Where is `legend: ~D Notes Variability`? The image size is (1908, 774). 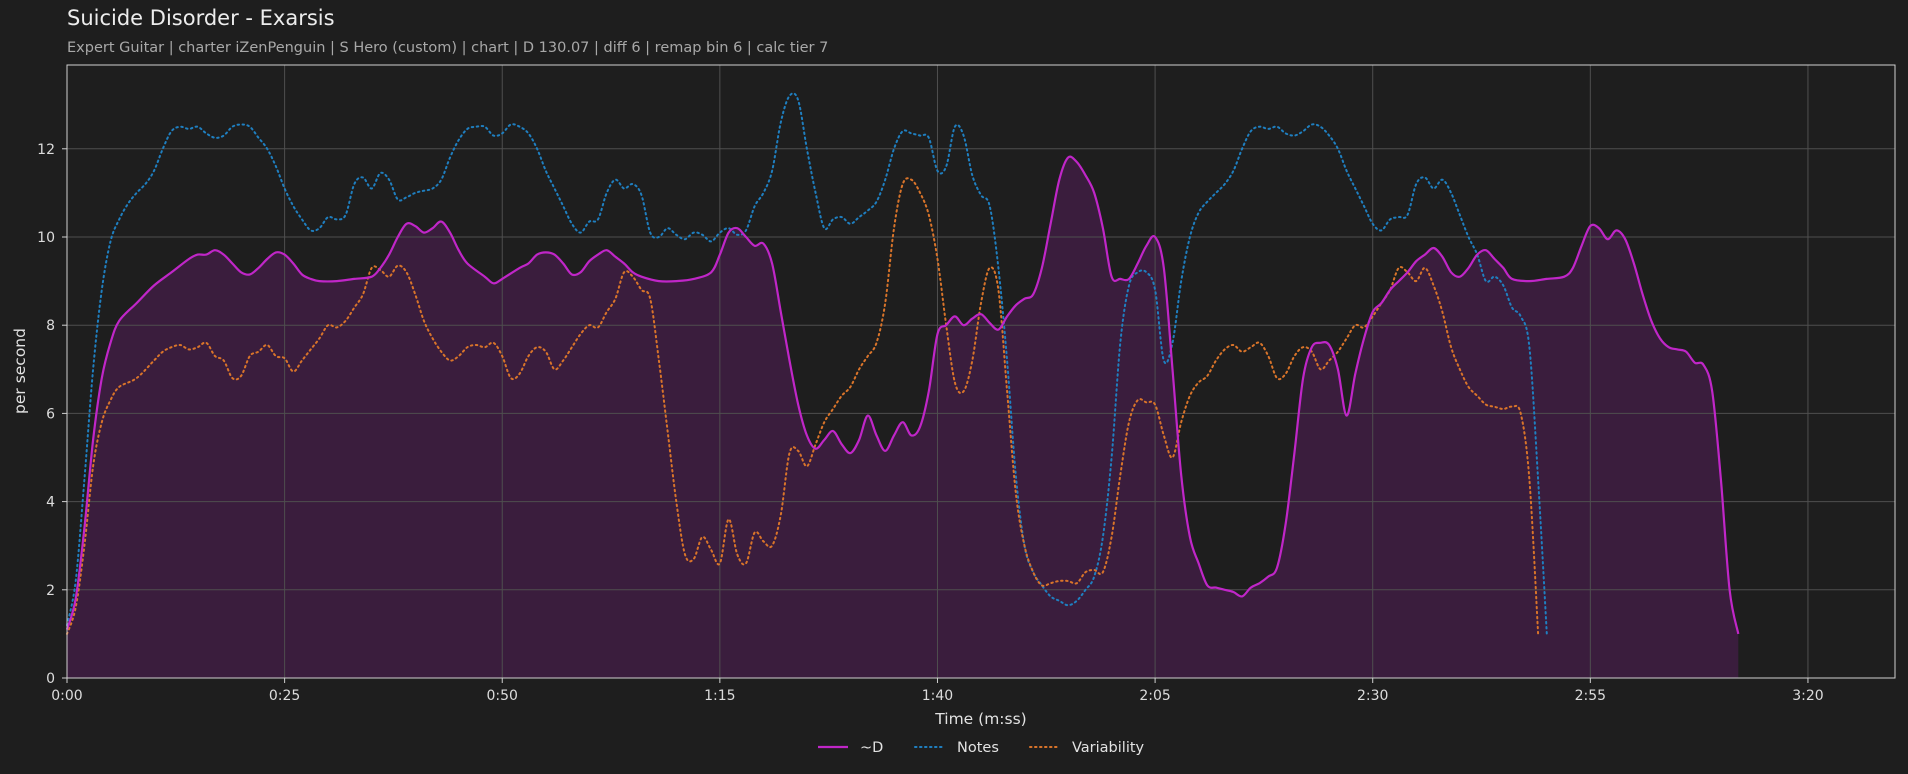 legend: ~D Notes Variability is located at coordinates (981, 748).